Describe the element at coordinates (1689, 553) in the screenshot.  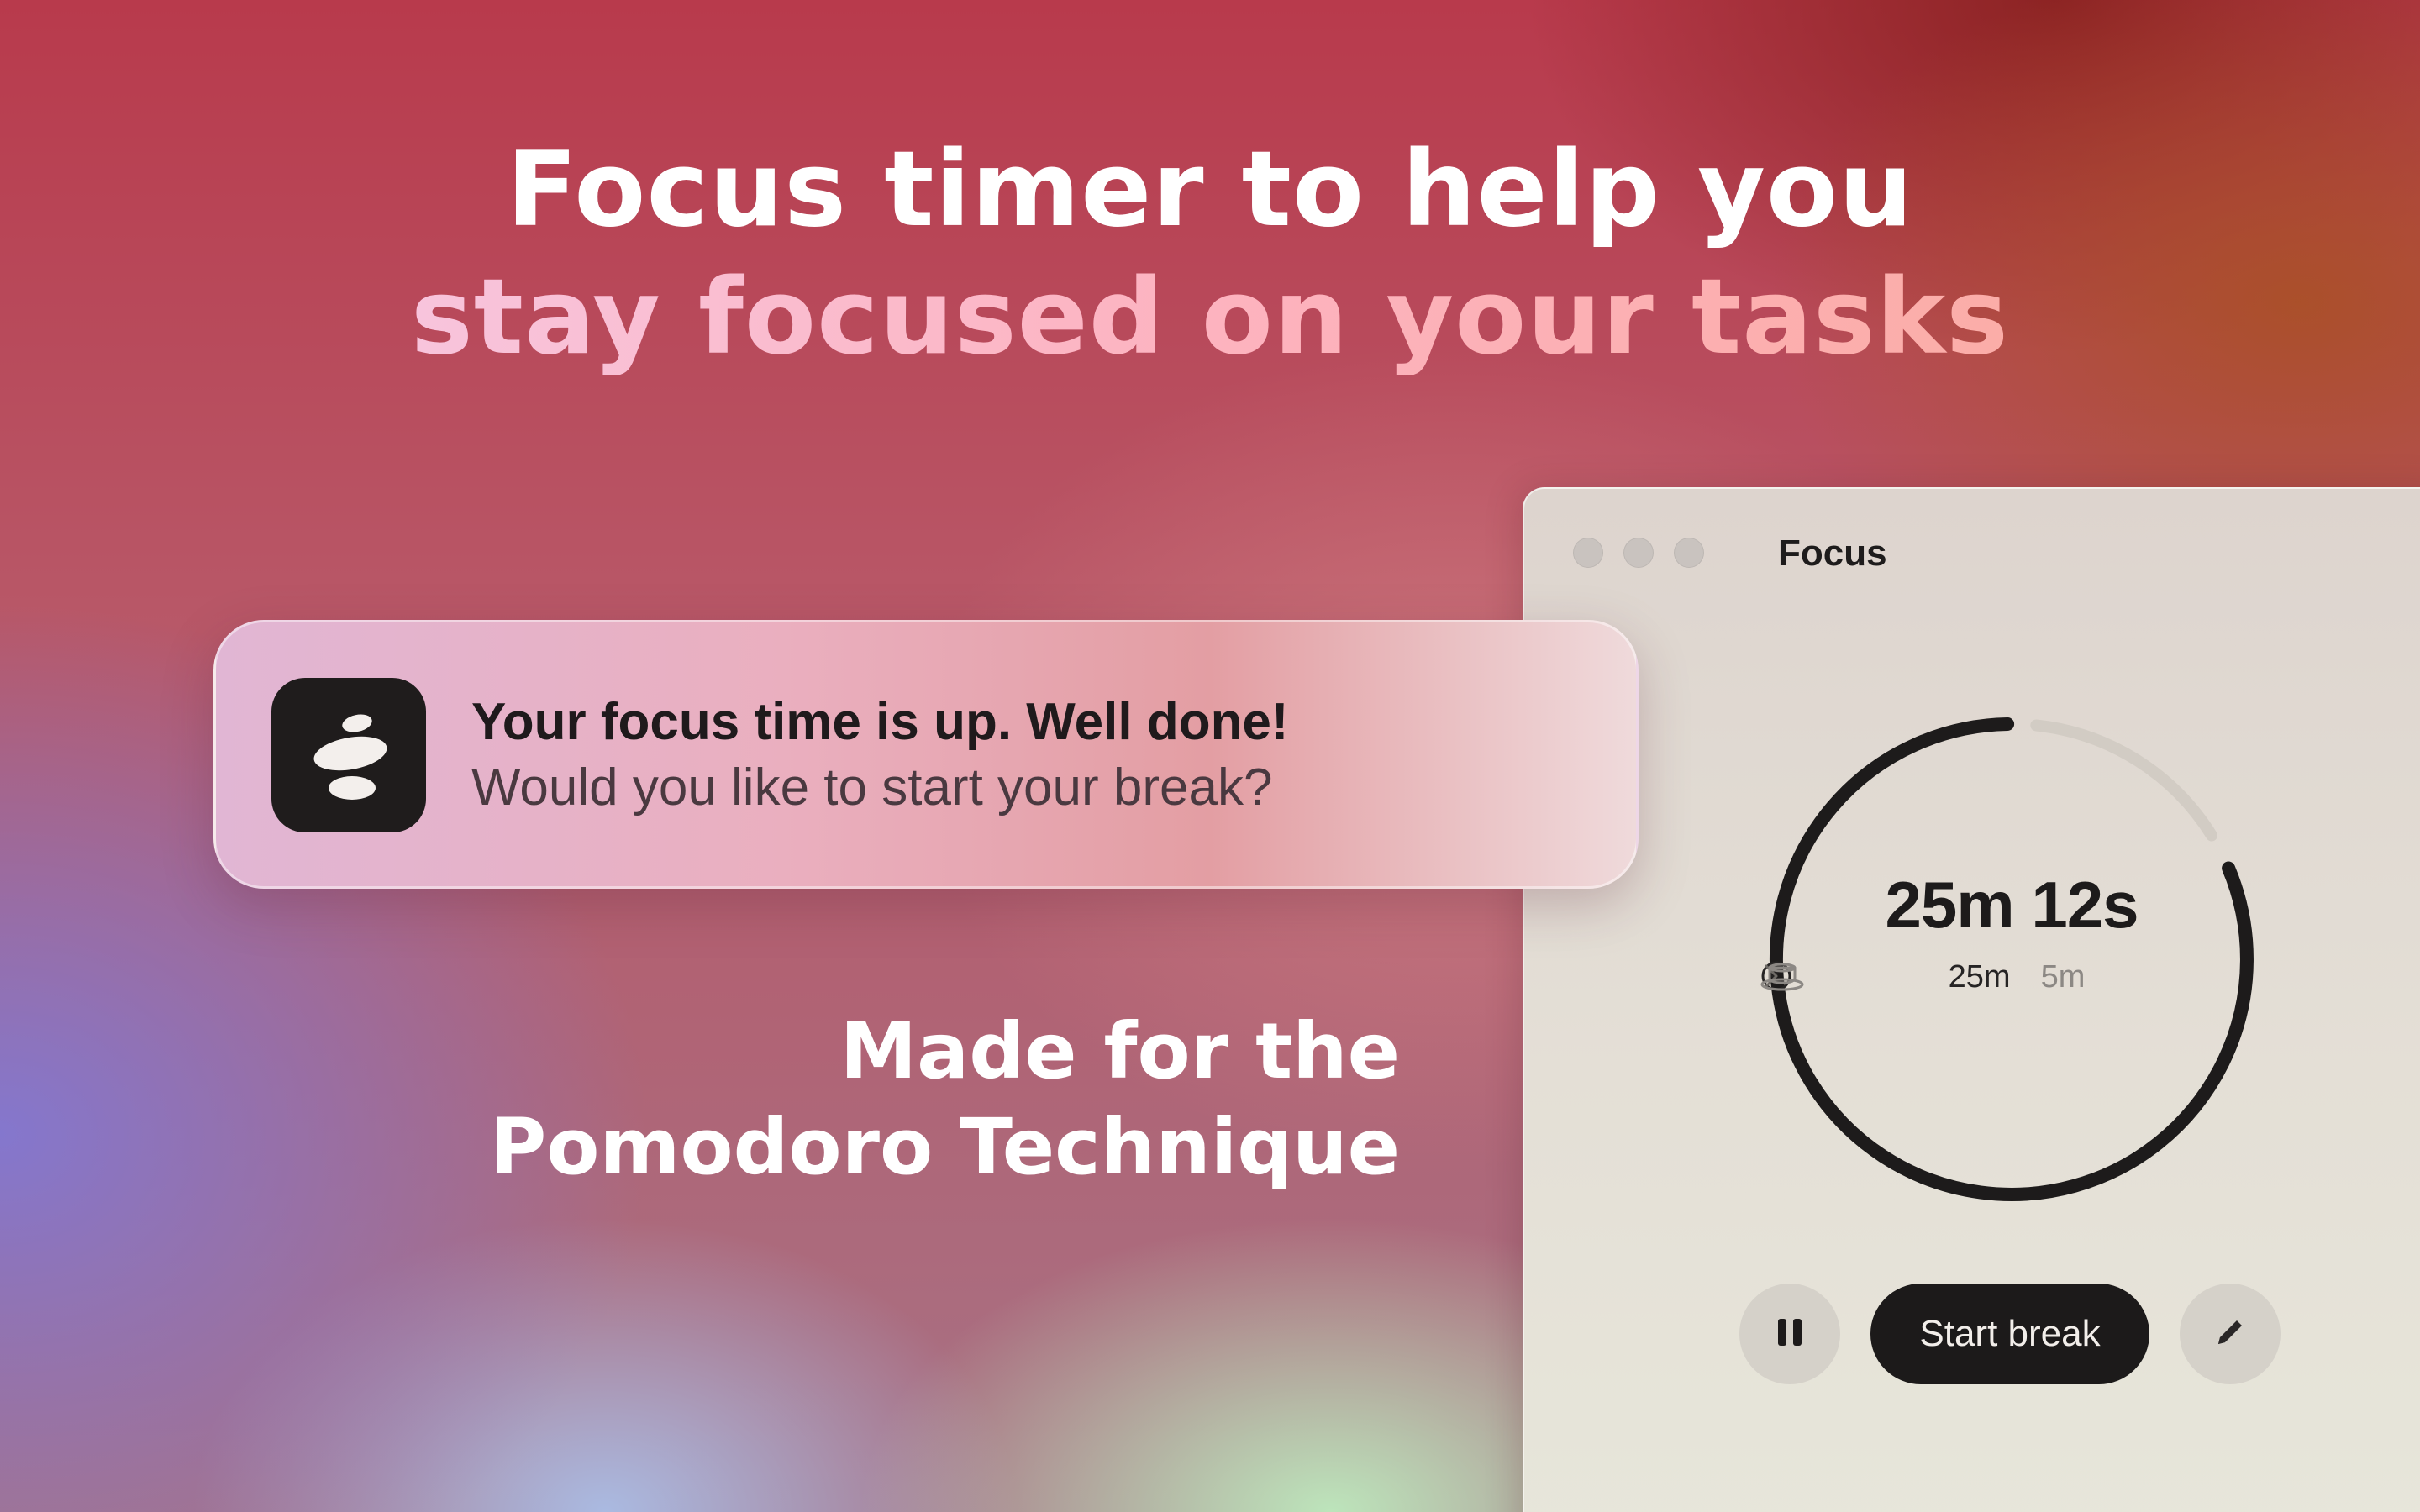
I see `zoom-window-button` at that location.